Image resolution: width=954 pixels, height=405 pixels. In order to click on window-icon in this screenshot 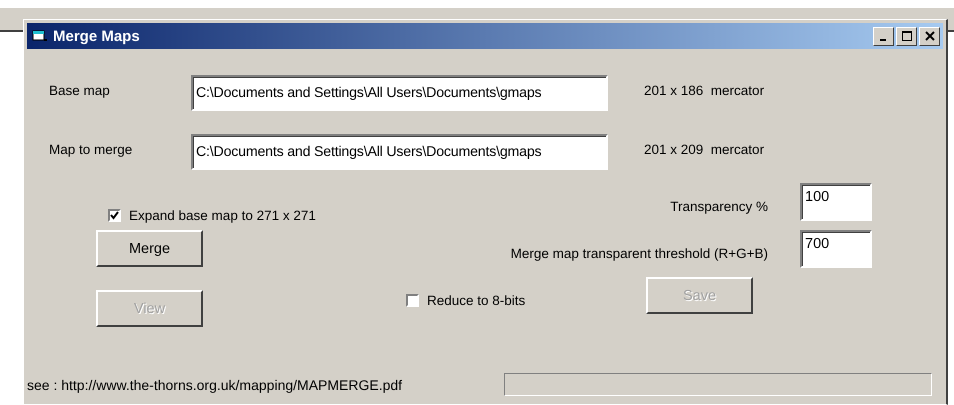, I will do `click(40, 36)`.